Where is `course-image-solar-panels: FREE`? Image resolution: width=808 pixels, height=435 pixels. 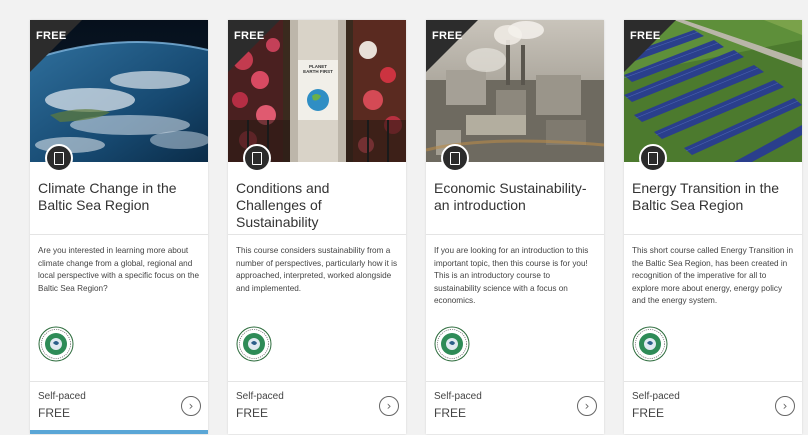 course-image-solar-panels: FREE is located at coordinates (713, 91).